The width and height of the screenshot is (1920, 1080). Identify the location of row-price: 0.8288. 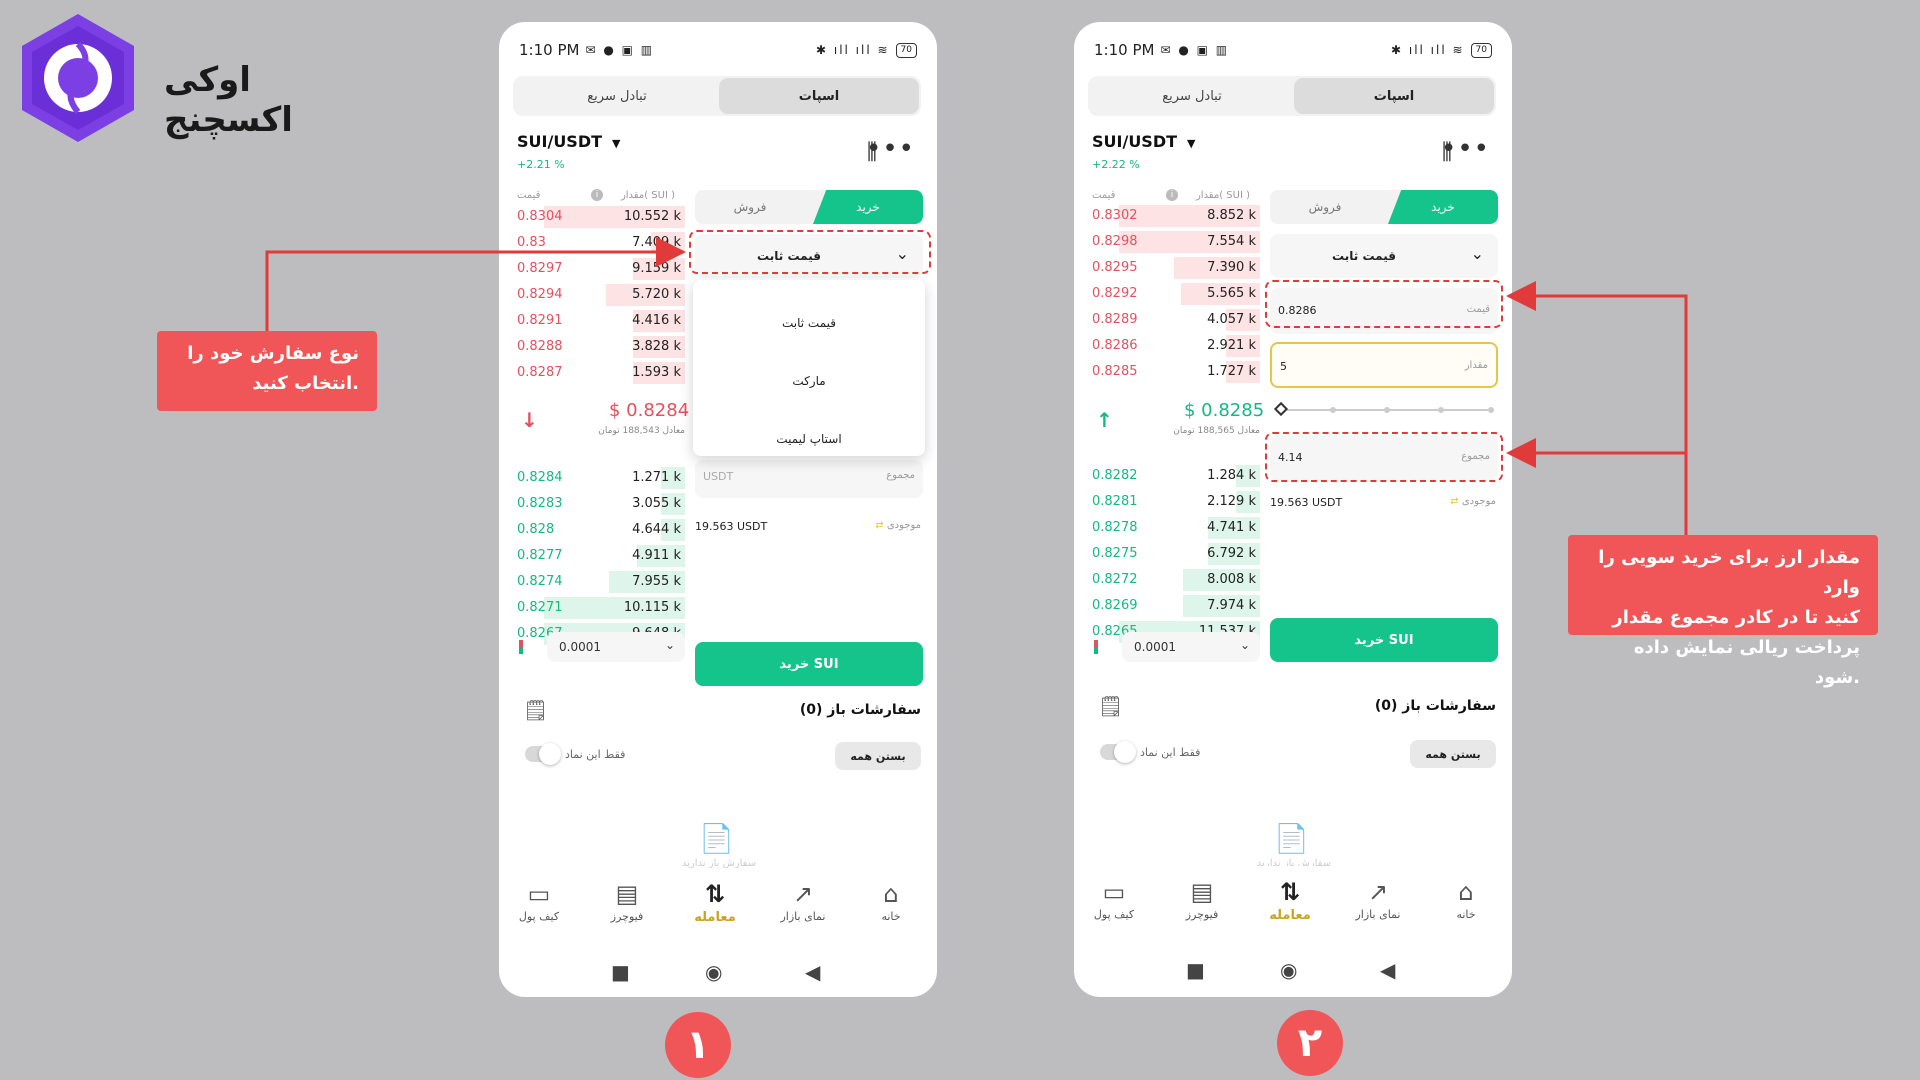
(540, 346).